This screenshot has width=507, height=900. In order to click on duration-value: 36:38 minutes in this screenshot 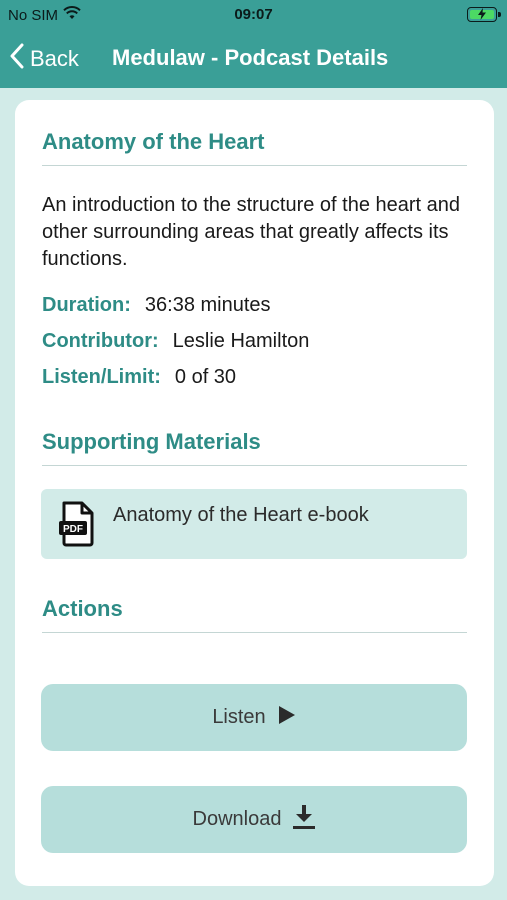, I will do `click(207, 305)`.